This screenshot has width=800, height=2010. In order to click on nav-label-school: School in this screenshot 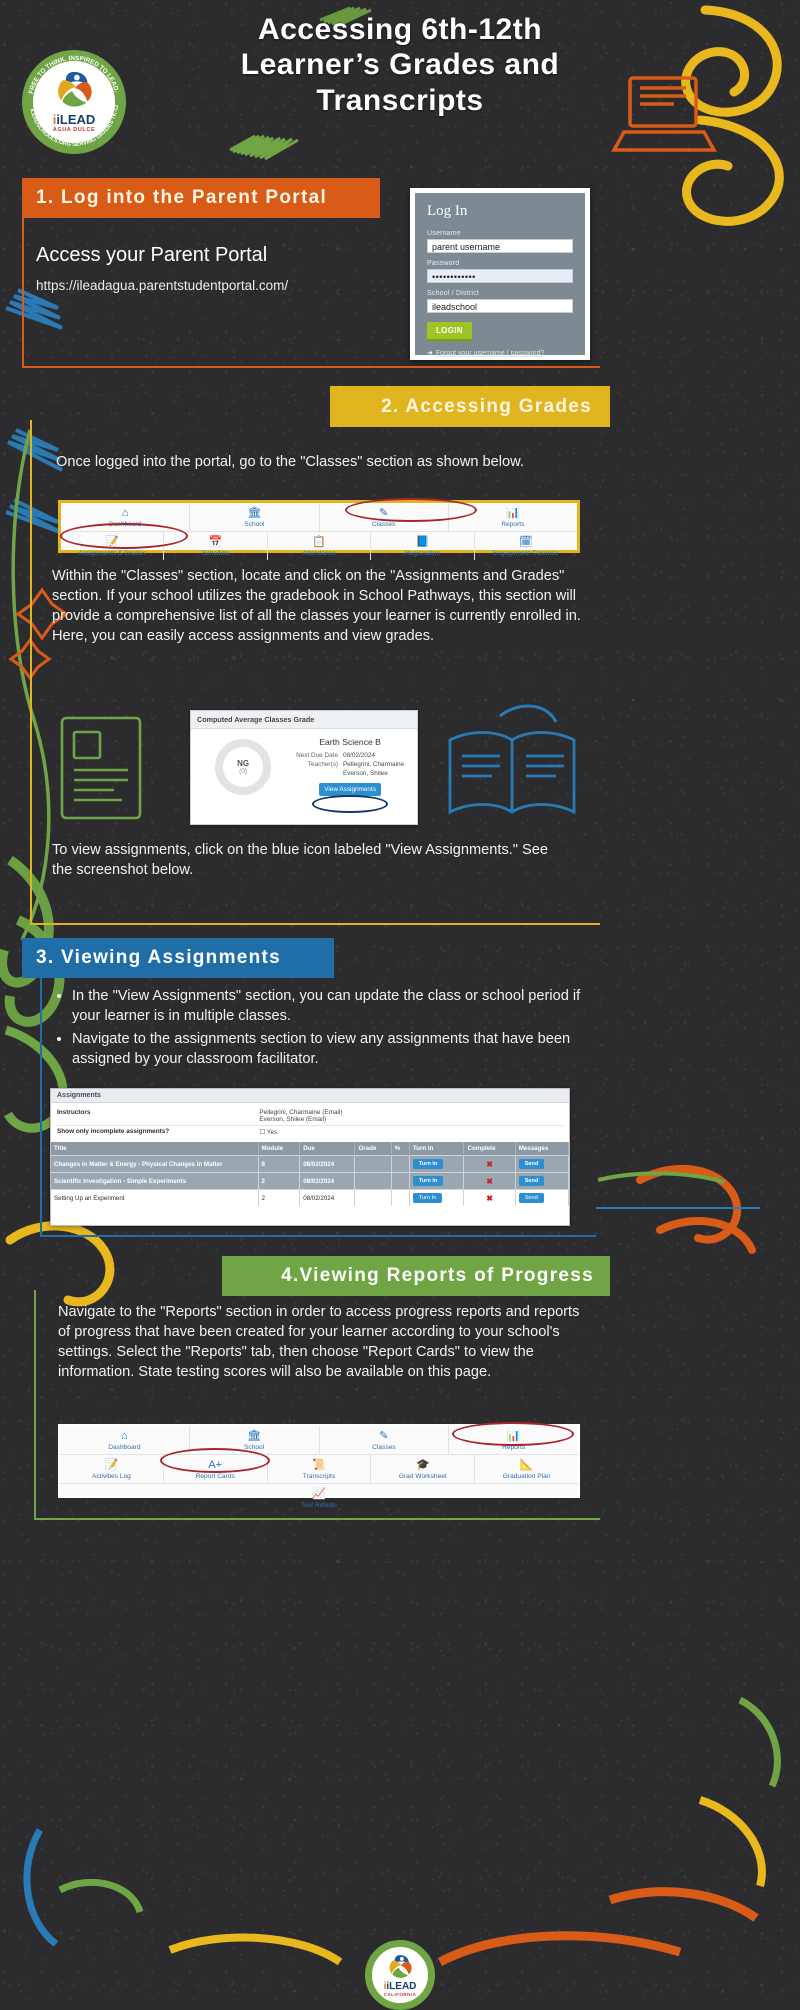, I will do `click(254, 524)`.